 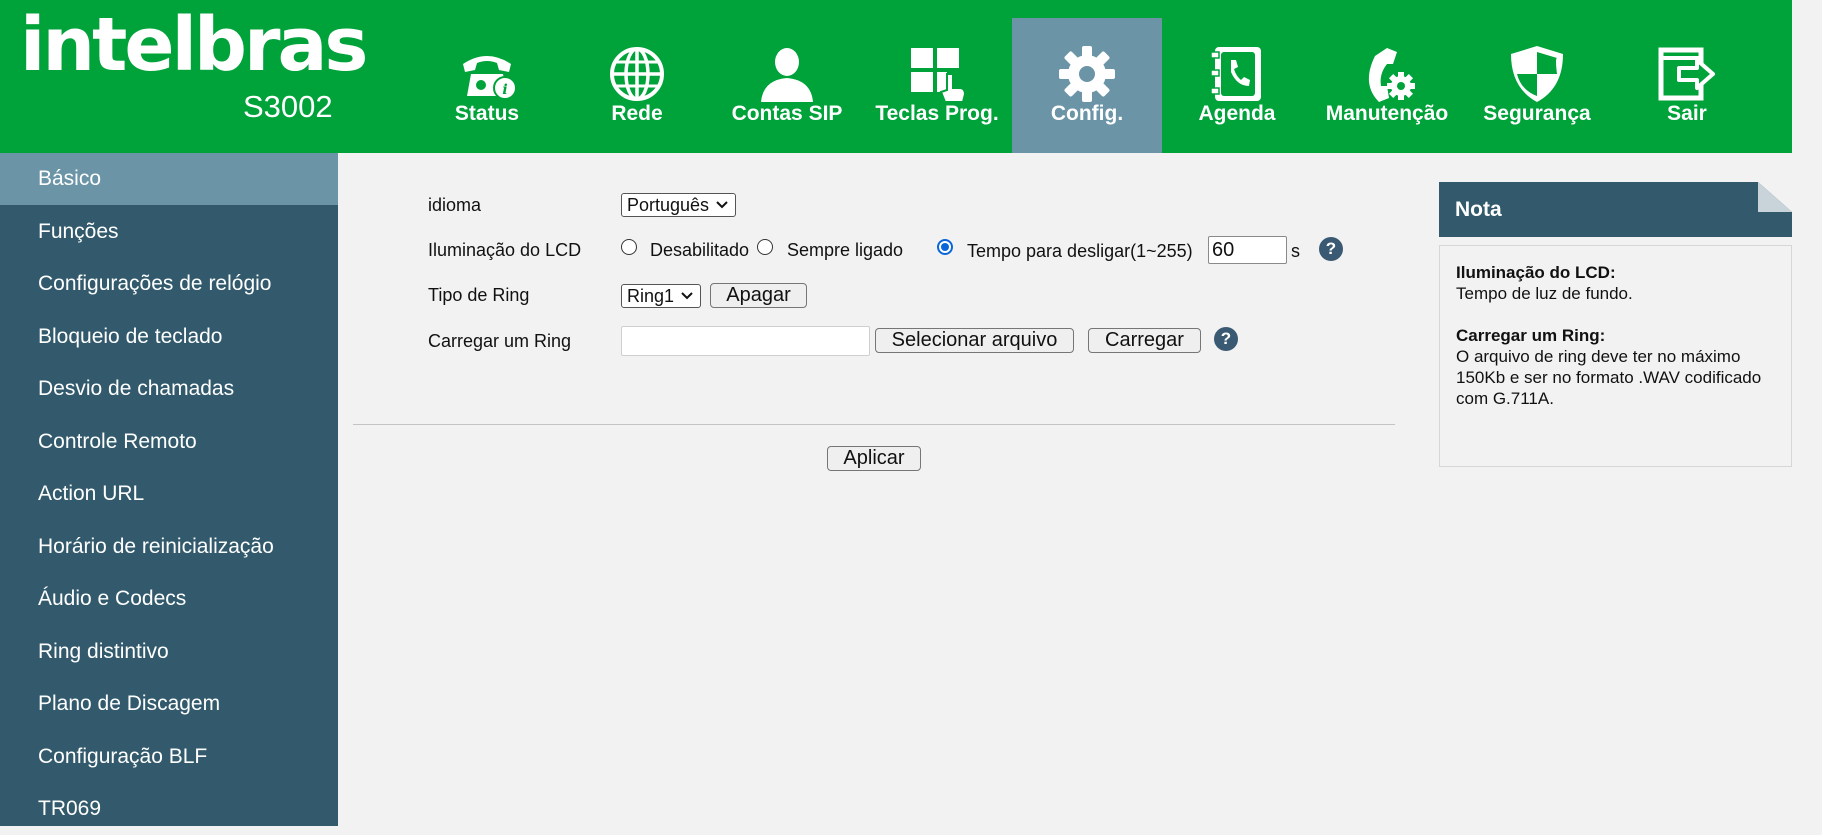 What do you see at coordinates (745, 341) in the screenshot?
I see `ring-file-input` at bounding box center [745, 341].